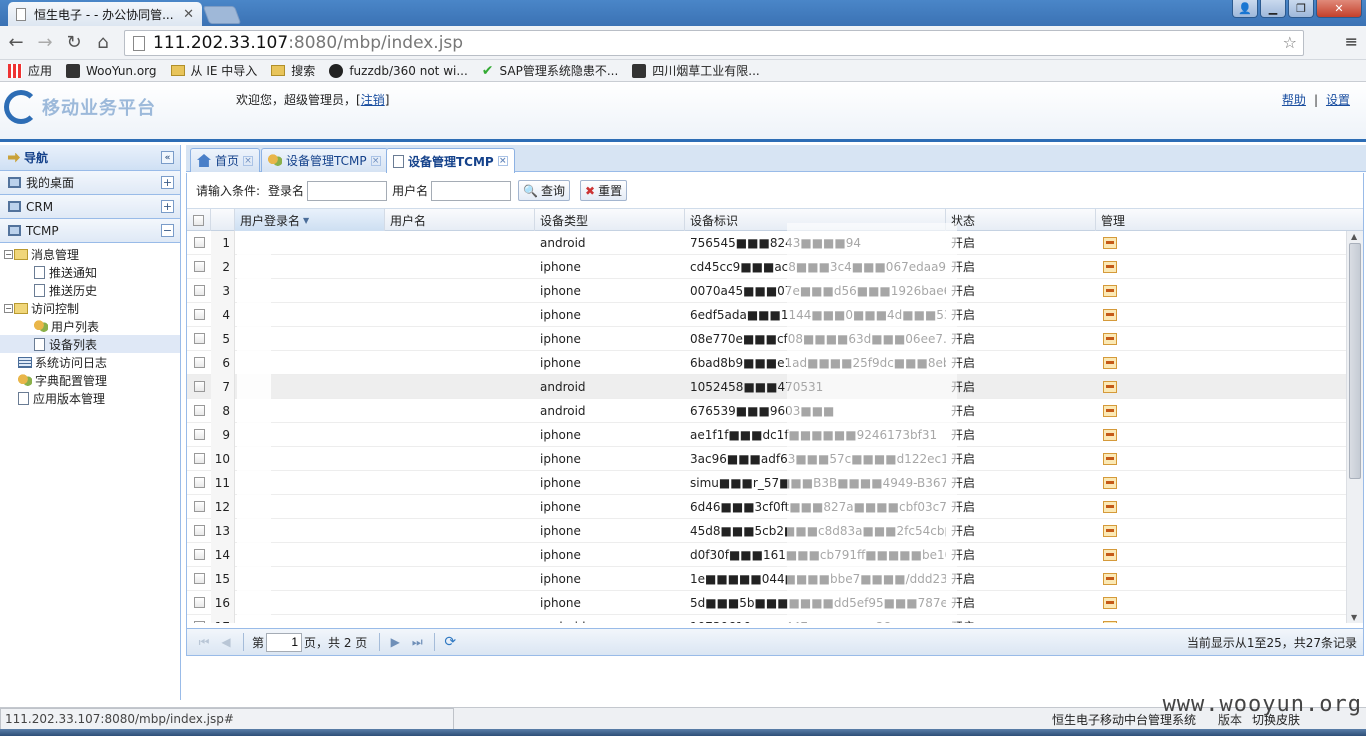 This screenshot has width=1366, height=736. Describe the element at coordinates (775, 243) in the screenshot. I see `table-row: 1 android 756545■■■8243■■■■94 开启` at that location.